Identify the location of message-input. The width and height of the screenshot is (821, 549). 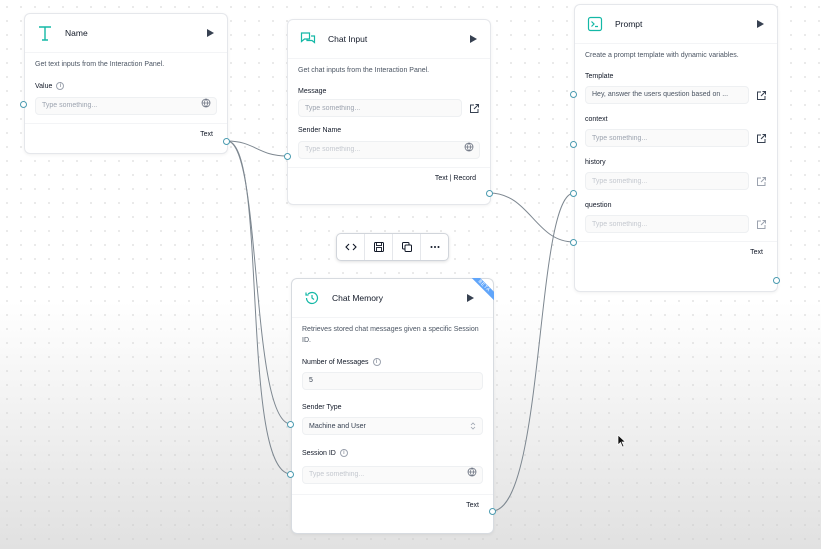
(380, 108).